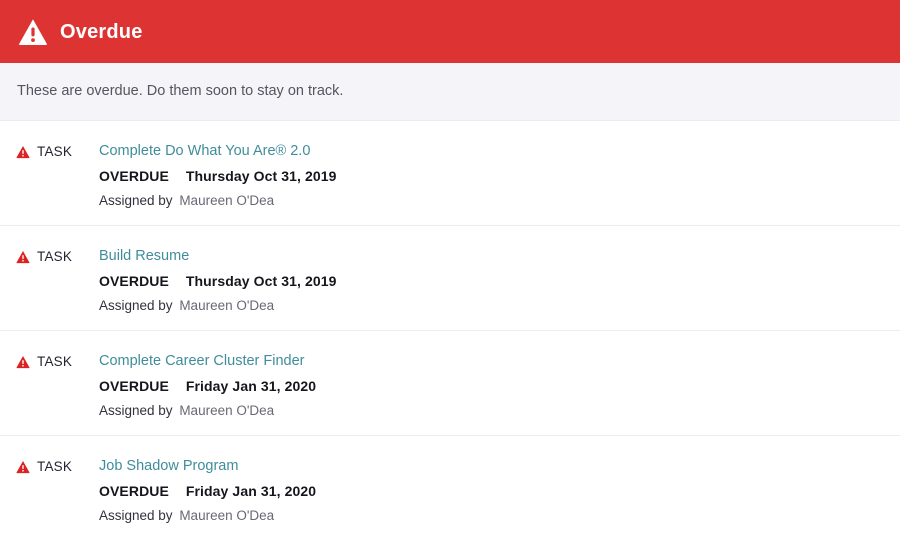 The width and height of the screenshot is (900, 536). Describe the element at coordinates (450, 31) in the screenshot. I see `page-header: Overdue` at that location.